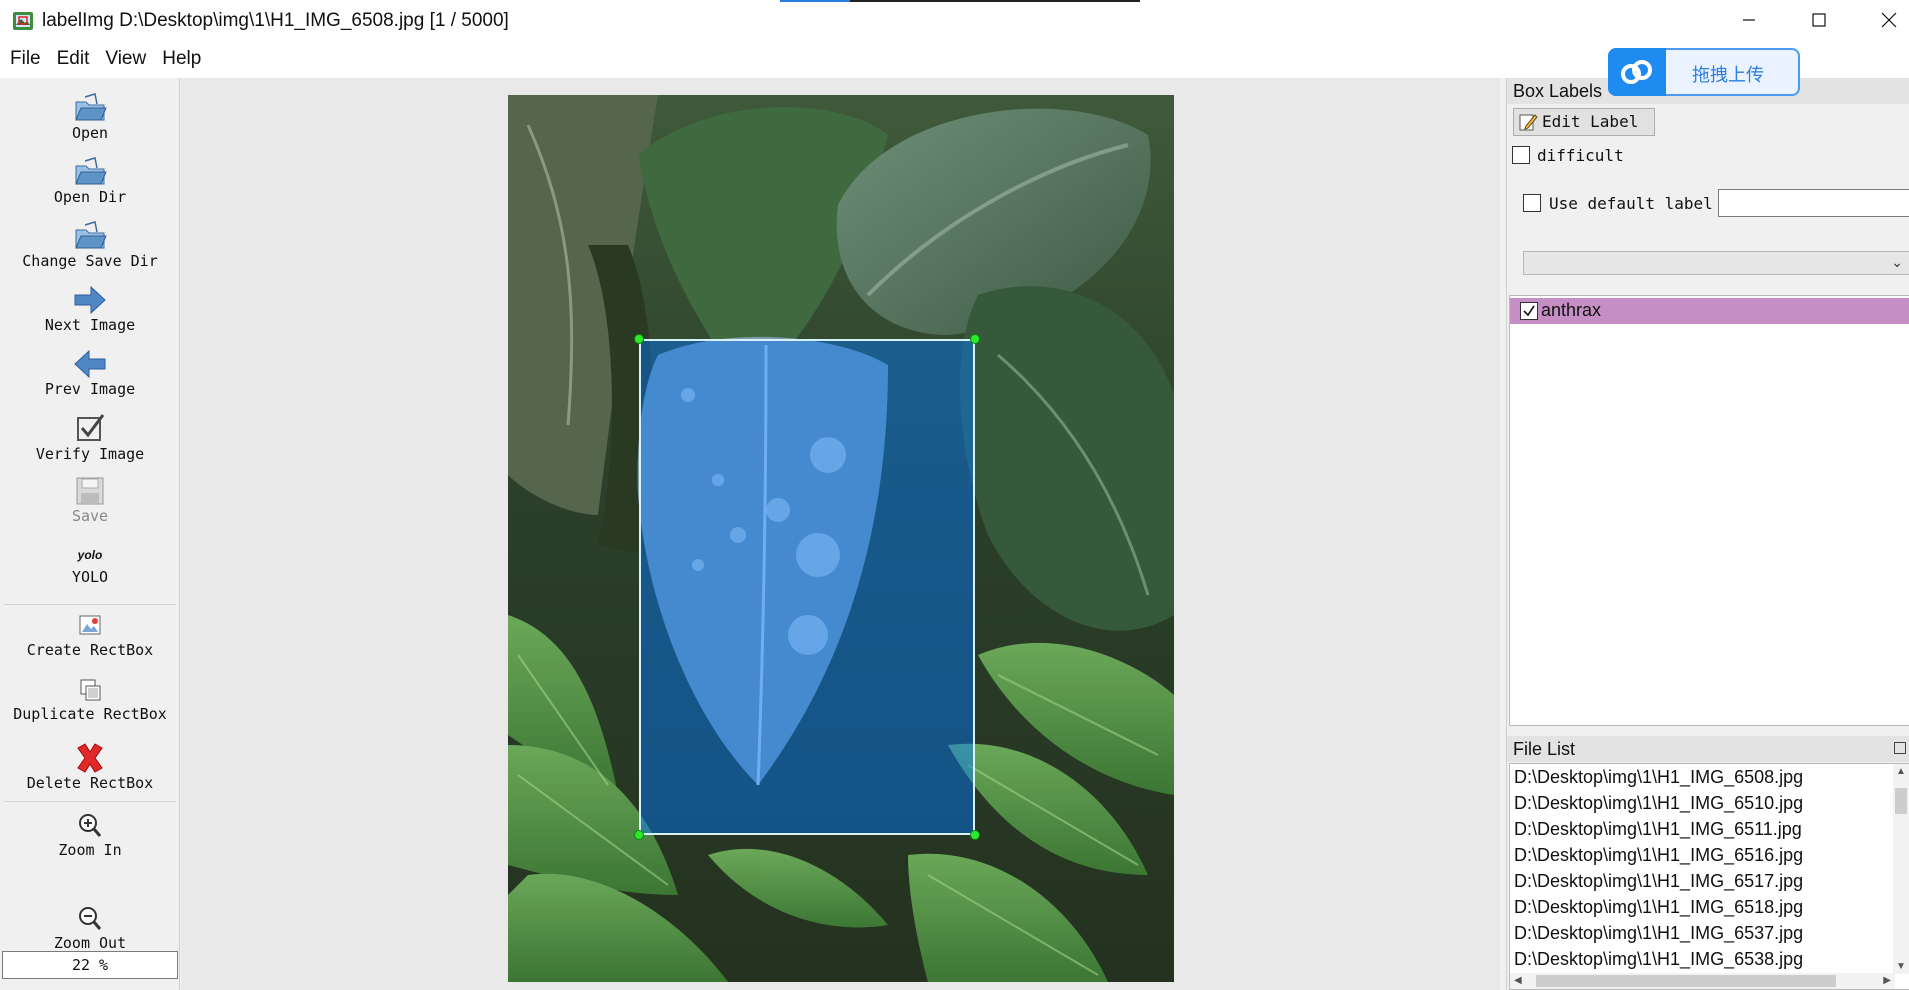  I want to click on file-list-item: D:\Desktop\img\1\H1_IMG_6508.jpg, so click(1658, 777).